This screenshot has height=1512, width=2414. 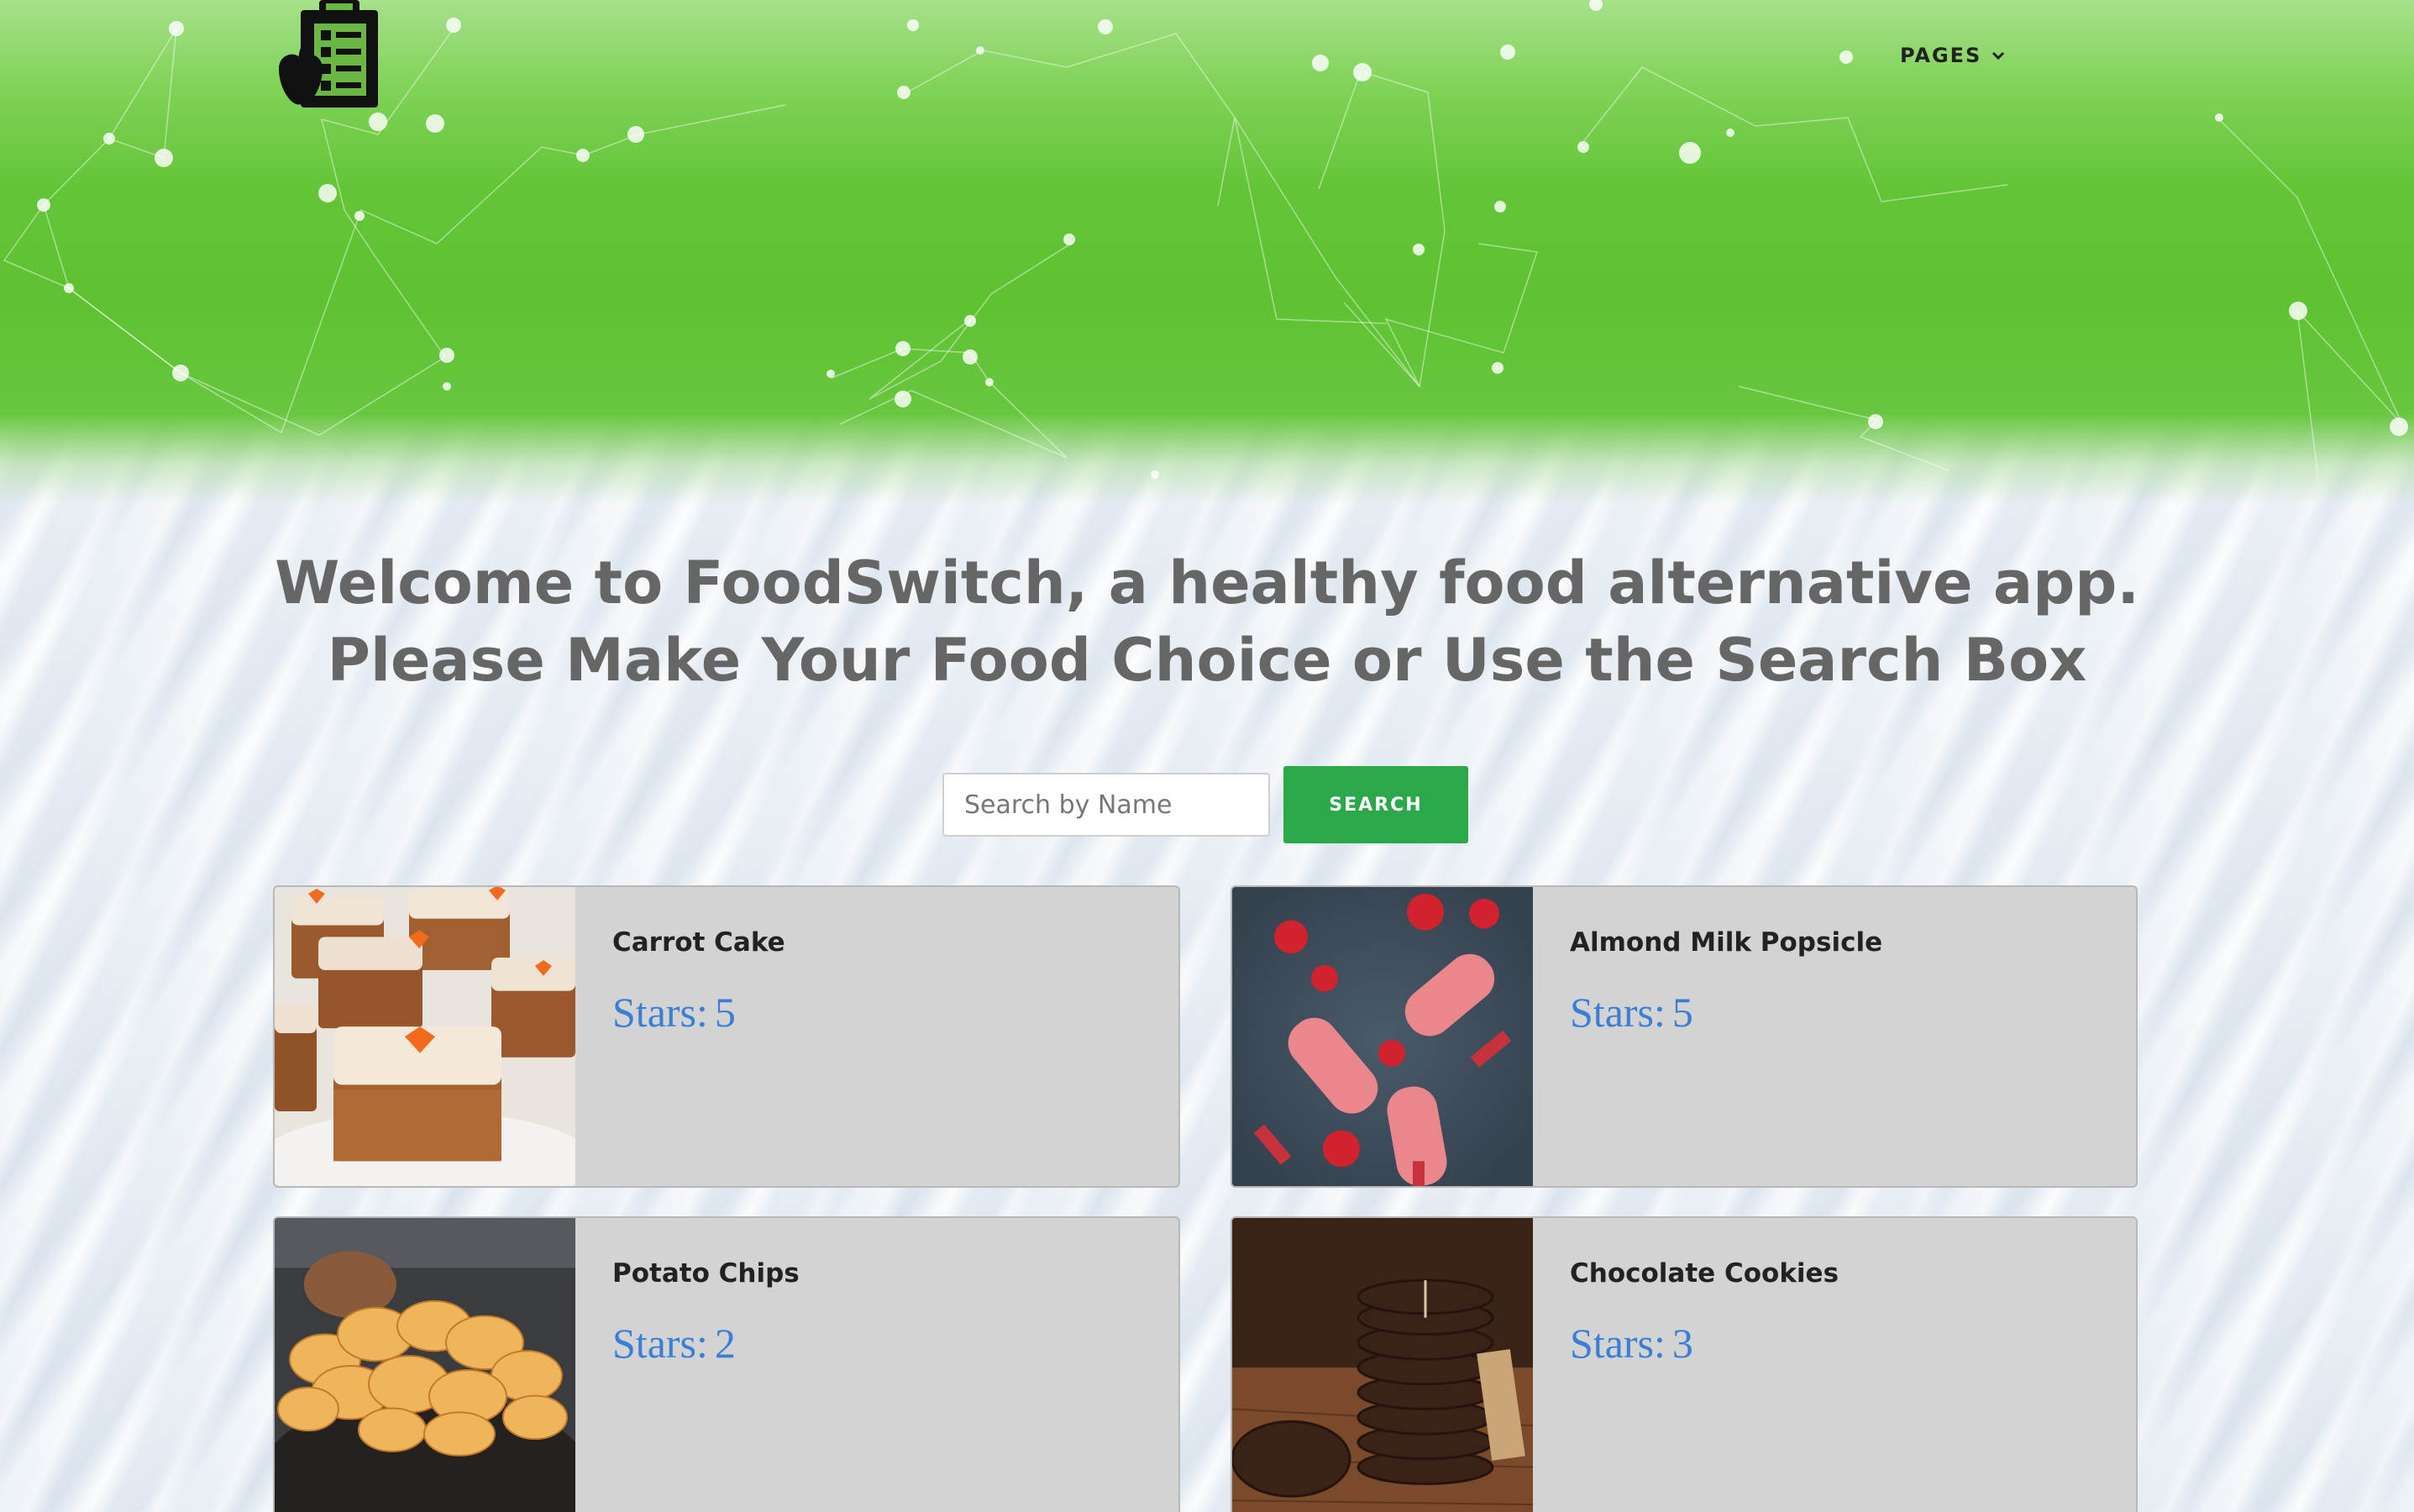 What do you see at coordinates (425, 1365) in the screenshot?
I see `potato-chips-photo` at bounding box center [425, 1365].